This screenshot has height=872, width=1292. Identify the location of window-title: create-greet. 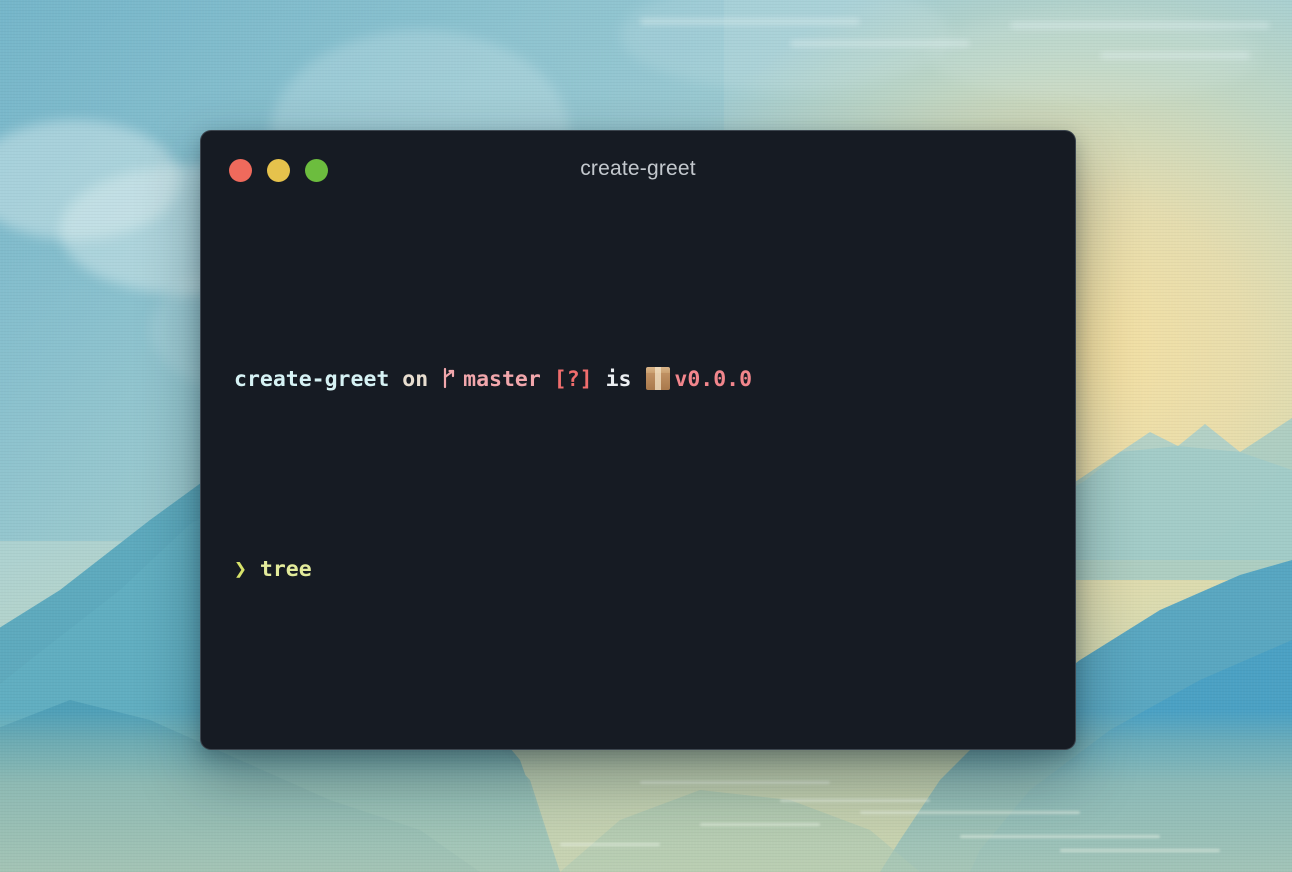
(638, 168).